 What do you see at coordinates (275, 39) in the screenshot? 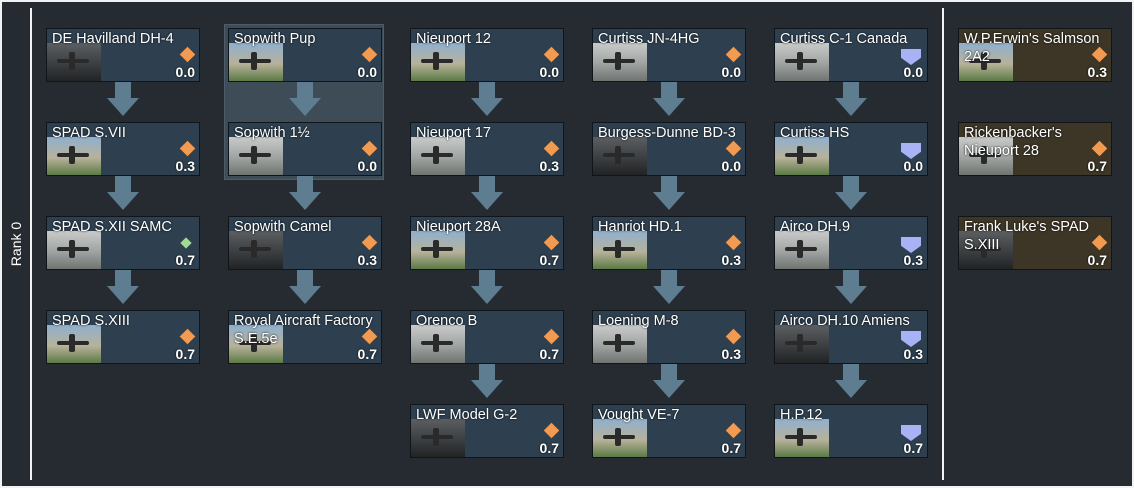
I see `vehicle-name: Sopwith Pup` at bounding box center [275, 39].